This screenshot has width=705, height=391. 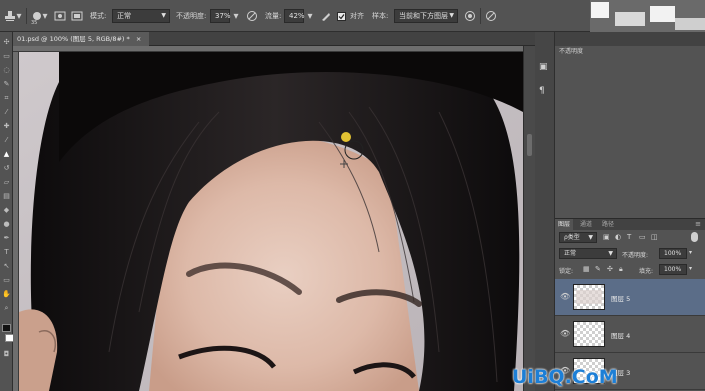 What do you see at coordinates (60, 16) in the screenshot?
I see `clone-source-panel-icon` at bounding box center [60, 16].